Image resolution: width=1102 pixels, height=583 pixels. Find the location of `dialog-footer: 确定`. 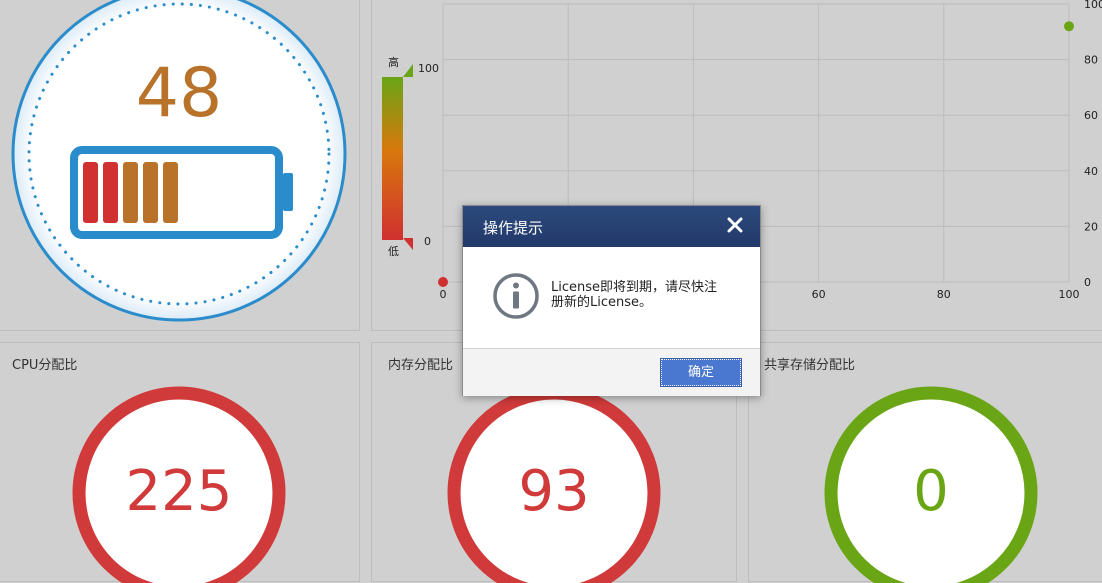

dialog-footer: 确定 is located at coordinates (611, 372).